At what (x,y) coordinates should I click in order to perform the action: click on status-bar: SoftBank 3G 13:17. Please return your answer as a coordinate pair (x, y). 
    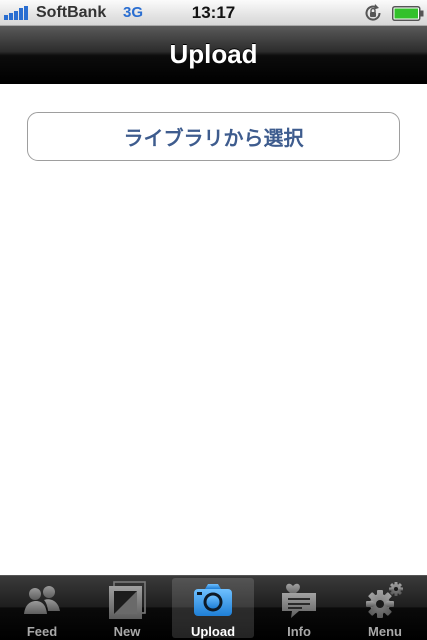
    Looking at the image, I should click on (213, 13).